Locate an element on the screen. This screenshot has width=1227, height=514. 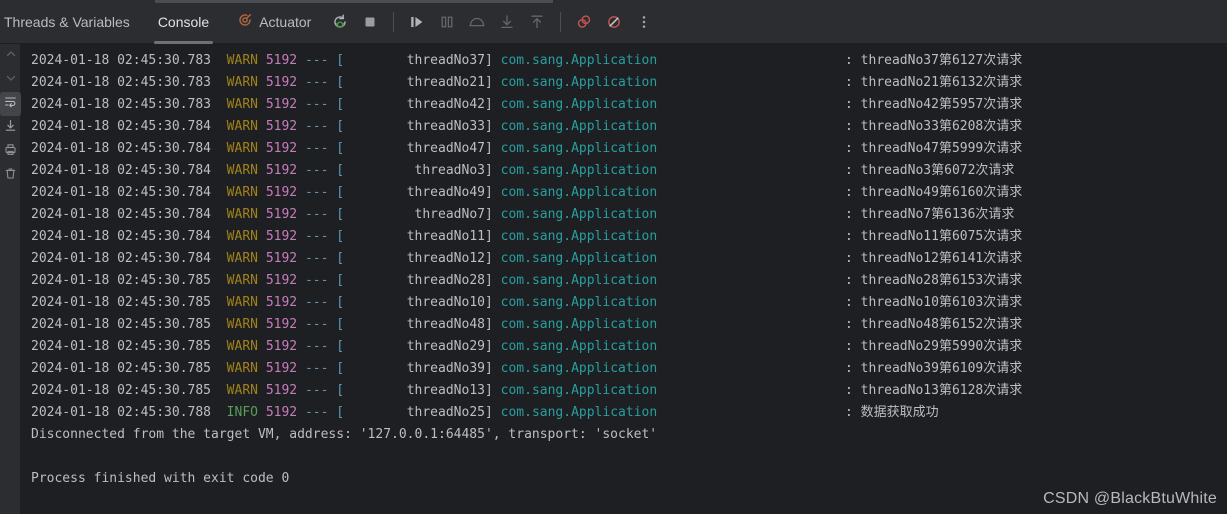
resume-program-button is located at coordinates (417, 22).